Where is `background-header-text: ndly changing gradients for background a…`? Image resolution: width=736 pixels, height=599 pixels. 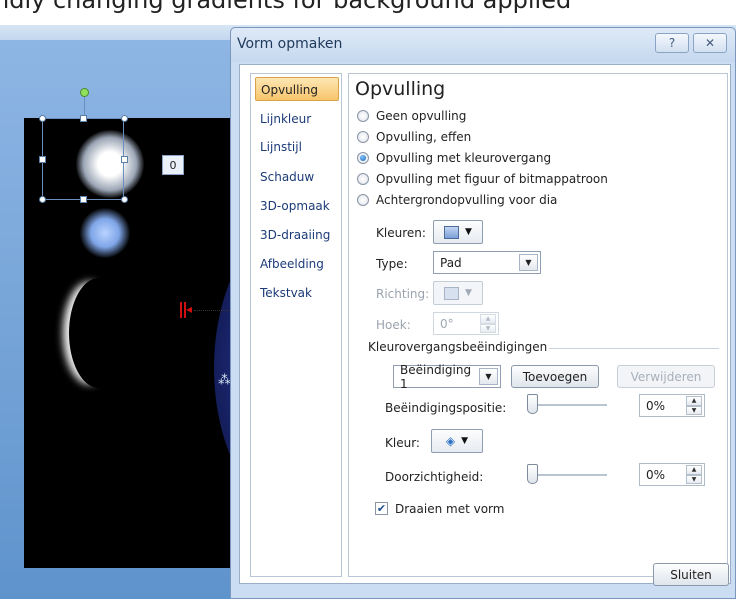 background-header-text: ndly changing gradients for background a… is located at coordinates (286, 7).